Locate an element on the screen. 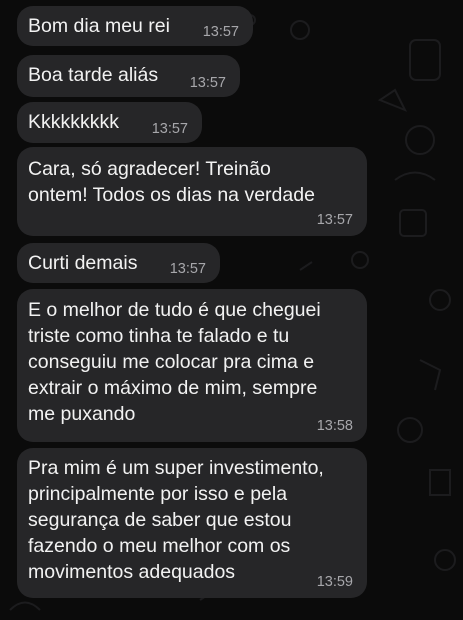 The image size is (463, 620). message-text-line: principalmente por isso e pela is located at coordinates (158, 494).